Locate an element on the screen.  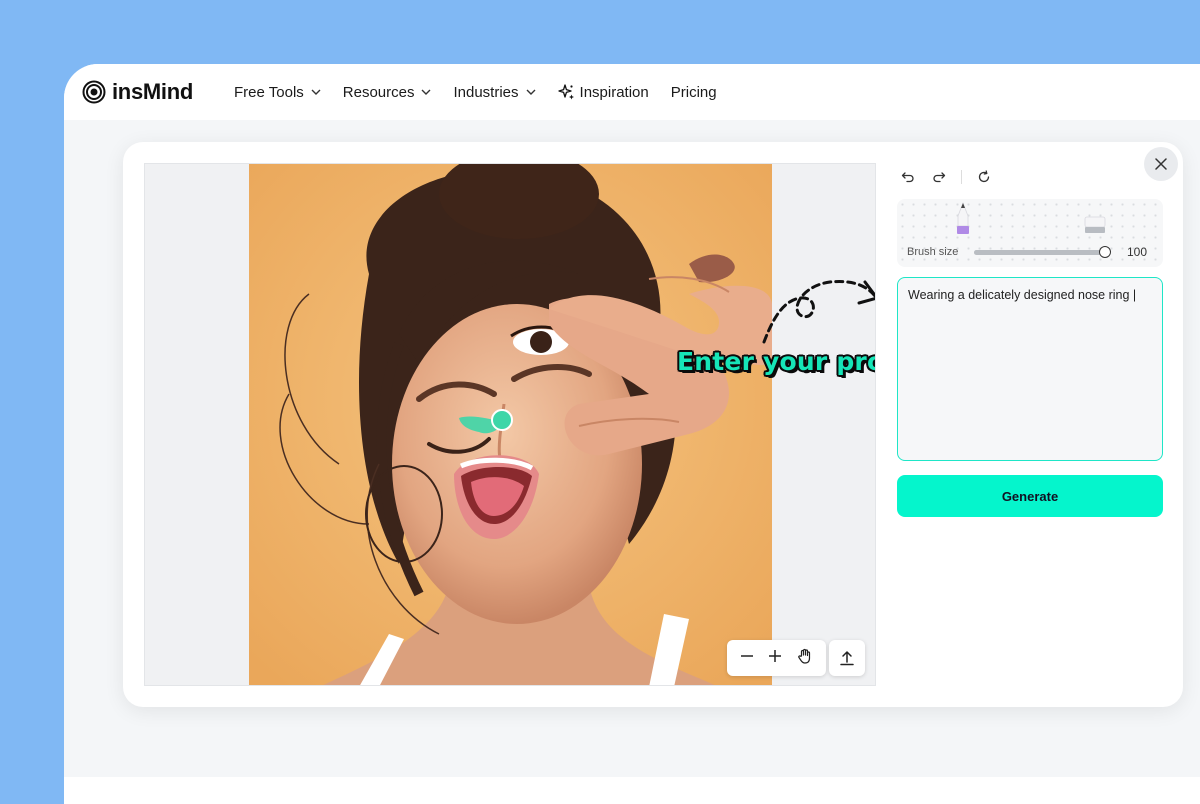
zoom-out-icon is located at coordinates (747, 655).